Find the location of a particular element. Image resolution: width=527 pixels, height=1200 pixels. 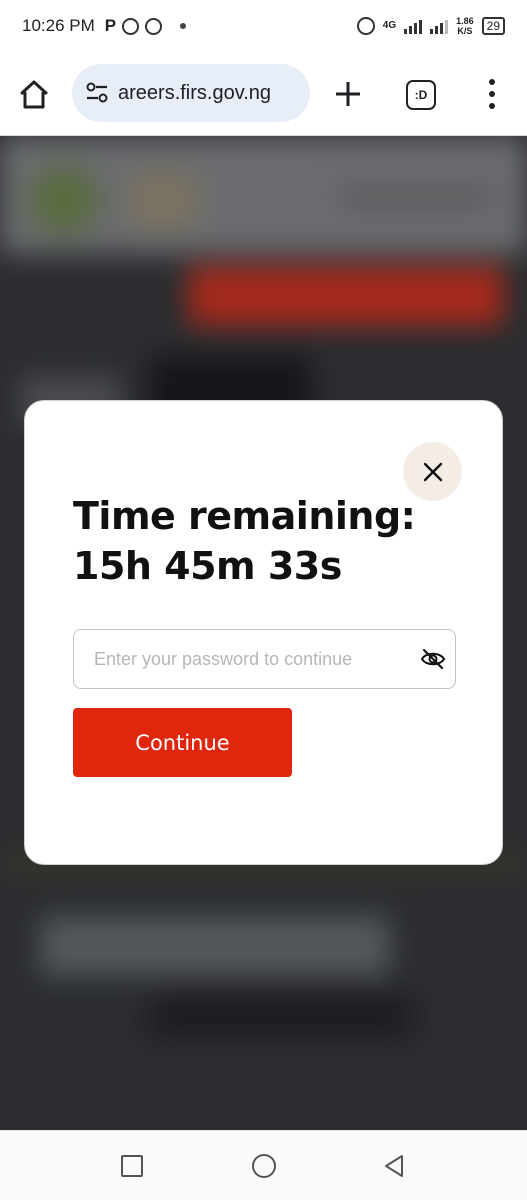

time-remaining-label: Time remaining: is located at coordinates (244, 516).